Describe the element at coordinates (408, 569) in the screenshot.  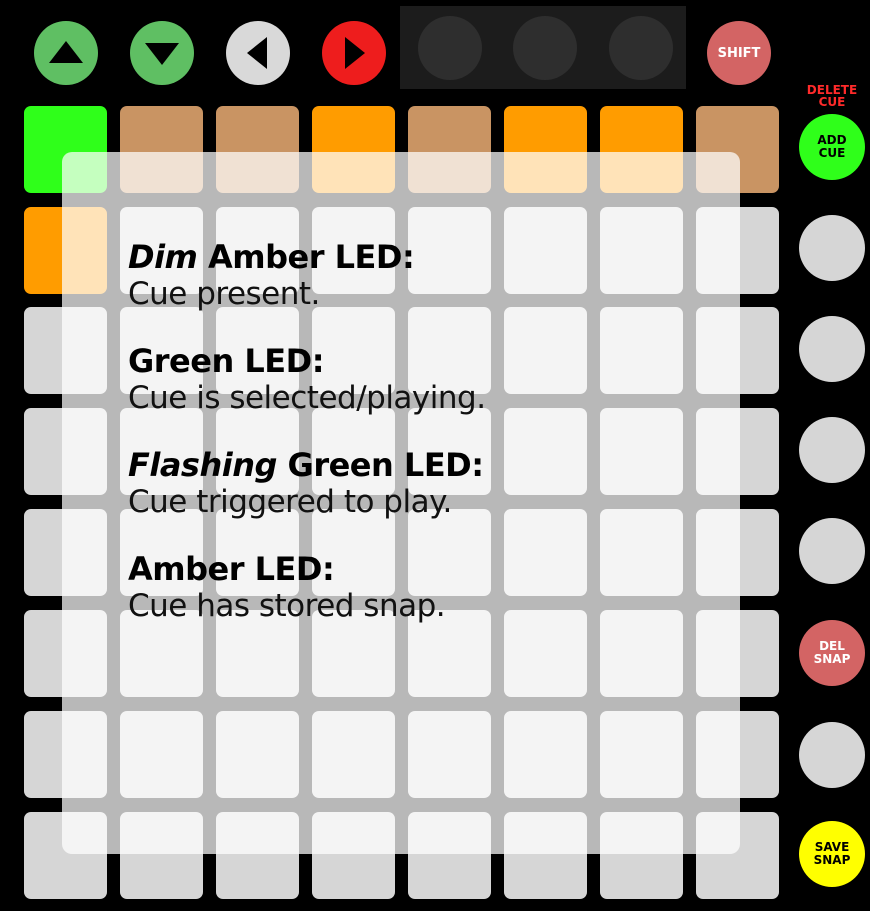
I see `legend-title: Amber LED:` at that location.